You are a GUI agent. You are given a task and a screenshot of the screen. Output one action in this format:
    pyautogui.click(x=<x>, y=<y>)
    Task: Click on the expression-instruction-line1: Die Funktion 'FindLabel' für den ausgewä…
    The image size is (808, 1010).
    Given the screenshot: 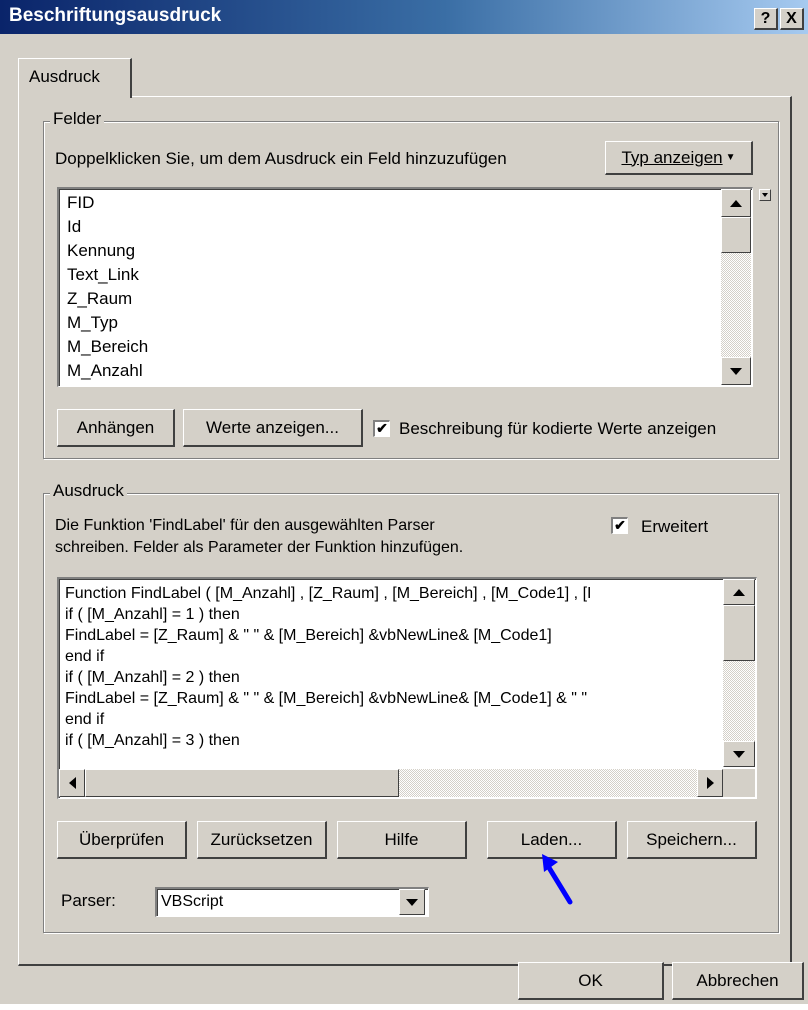 What is the action you would take?
    pyautogui.click(x=245, y=525)
    